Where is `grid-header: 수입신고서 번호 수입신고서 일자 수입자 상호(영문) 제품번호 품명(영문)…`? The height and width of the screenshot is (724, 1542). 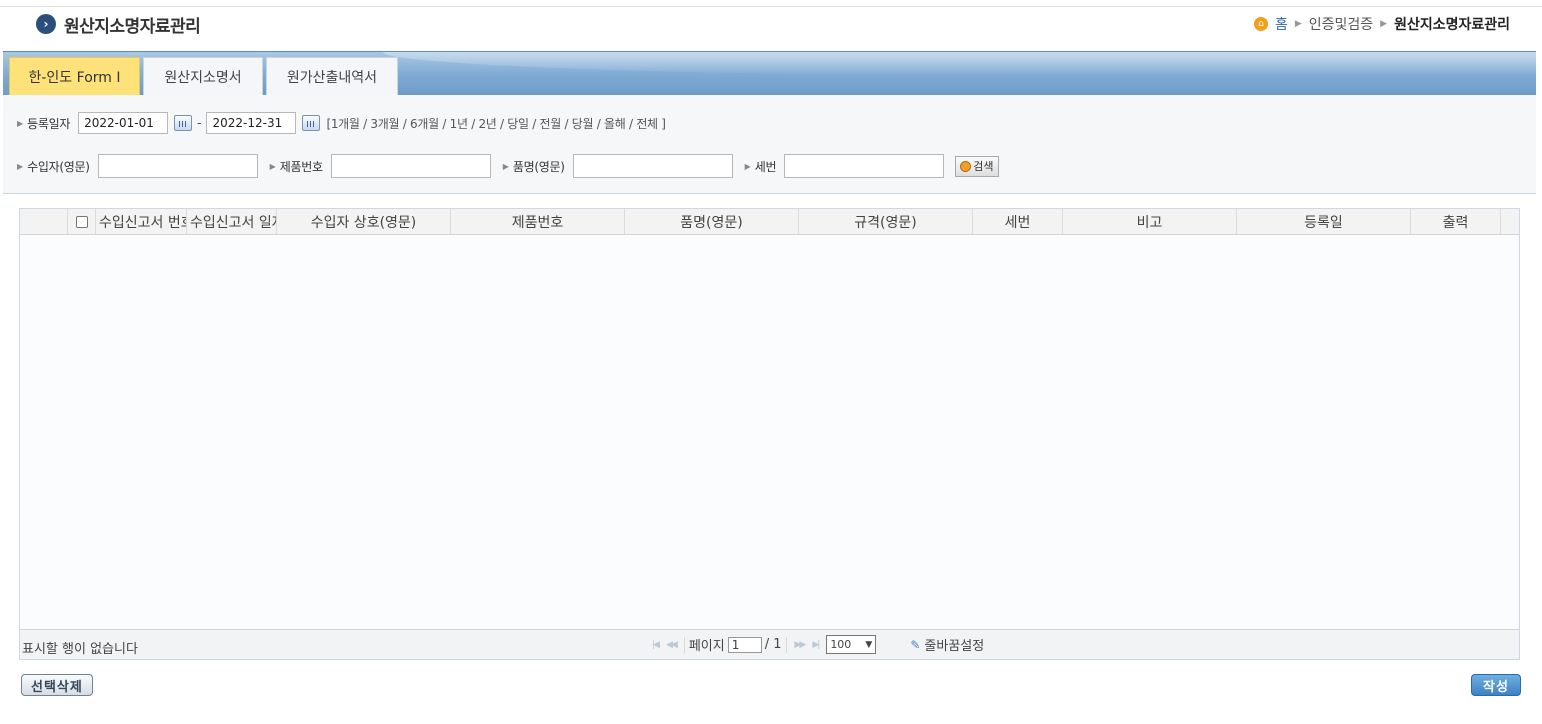 grid-header: 수입신고서 번호 수입신고서 일자 수입자 상호(영문) 제품번호 품명(영문)… is located at coordinates (769, 222).